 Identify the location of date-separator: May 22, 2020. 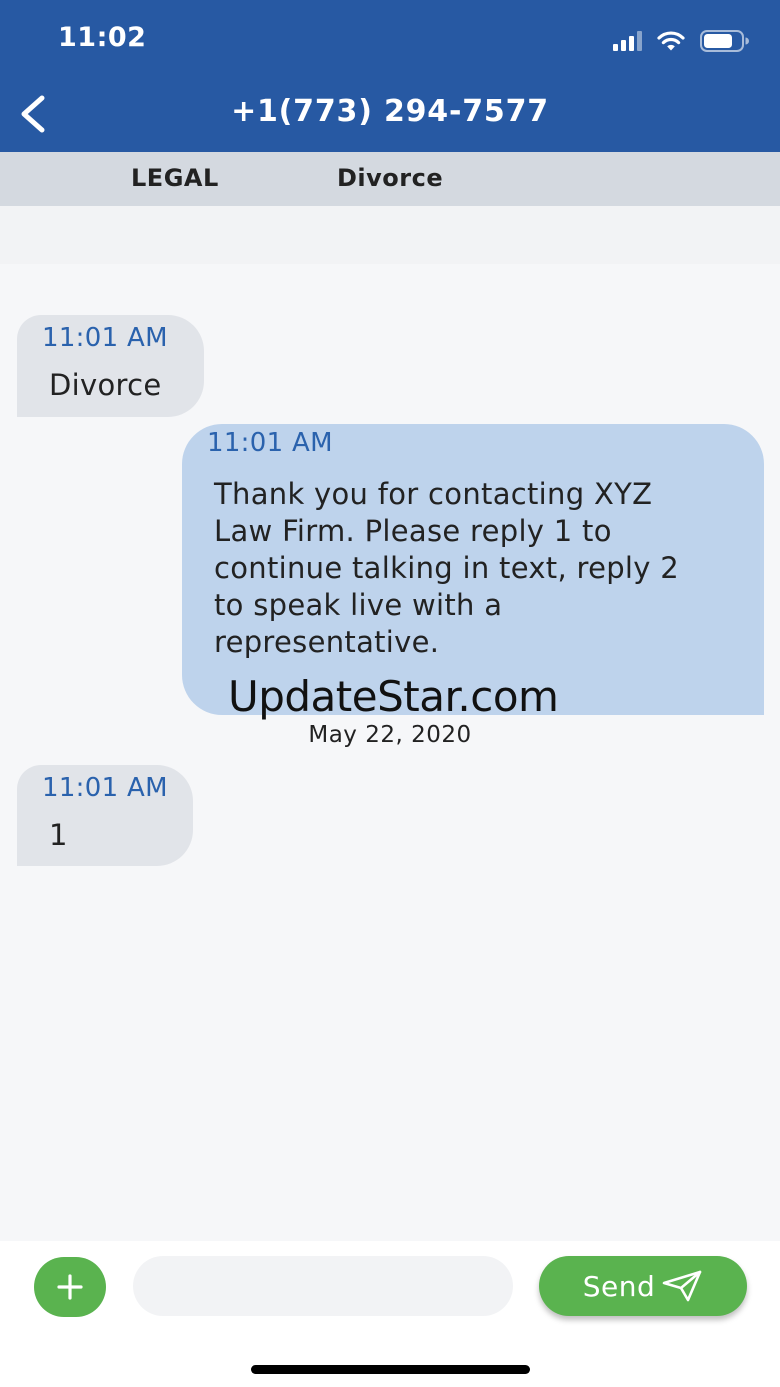
(390, 735).